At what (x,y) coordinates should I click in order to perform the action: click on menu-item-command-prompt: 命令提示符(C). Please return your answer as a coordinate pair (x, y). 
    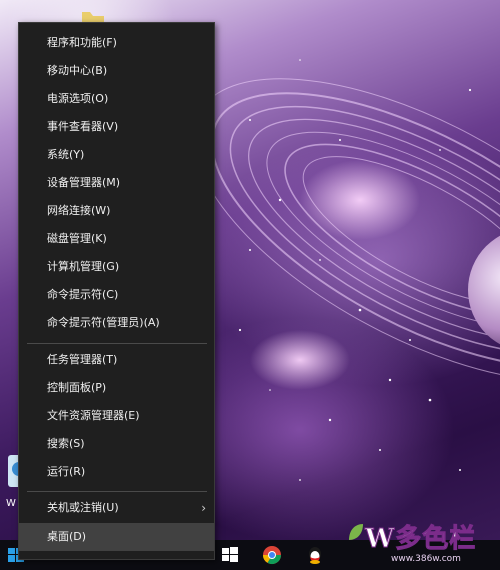
    Looking at the image, I should click on (116, 295).